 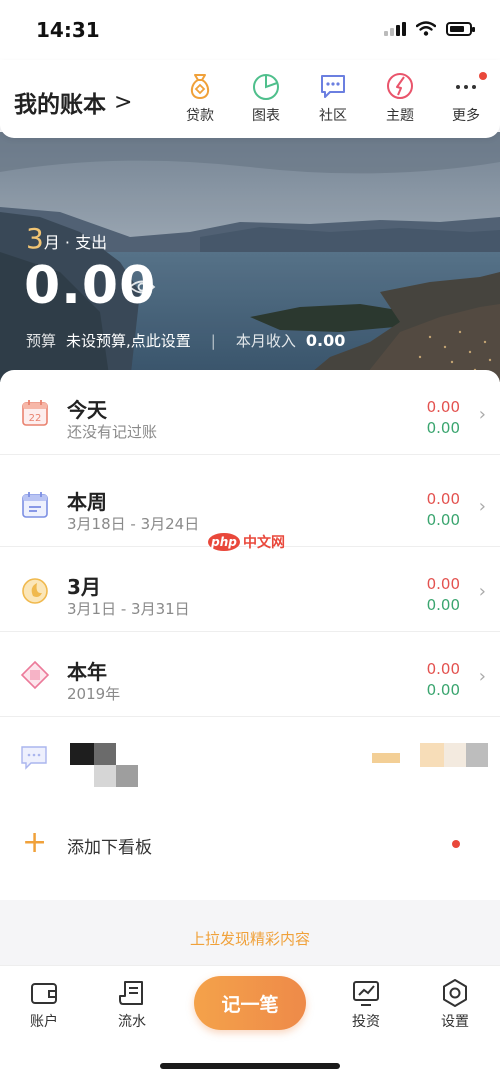 What do you see at coordinates (266, 87) in the screenshot?
I see `pie-chart-icon` at bounding box center [266, 87].